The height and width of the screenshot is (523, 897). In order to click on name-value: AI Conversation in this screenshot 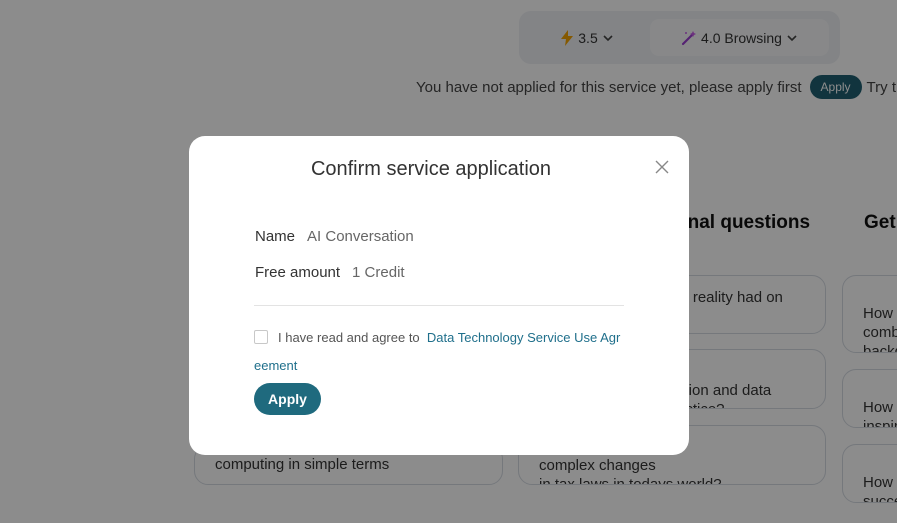, I will do `click(360, 236)`.